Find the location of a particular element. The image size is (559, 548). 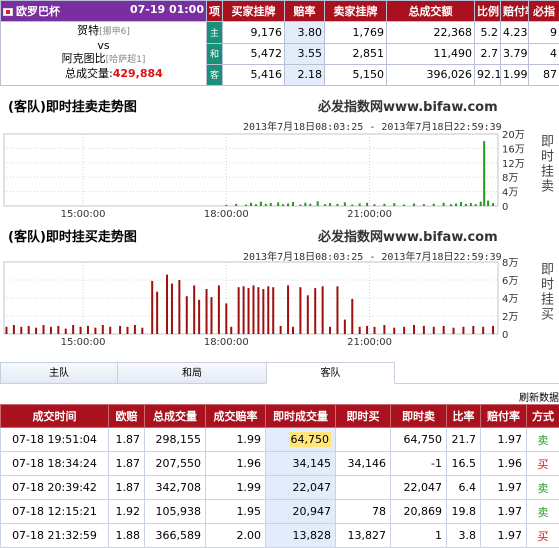

th-way: 方式 is located at coordinates (543, 416).